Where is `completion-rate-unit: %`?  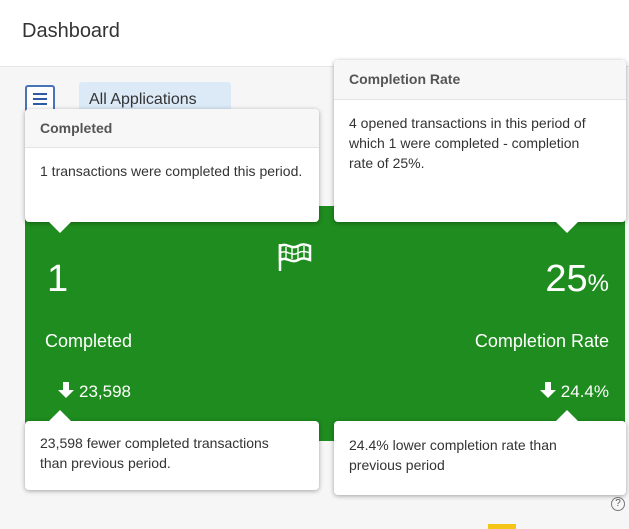
completion-rate-unit: % is located at coordinates (598, 283).